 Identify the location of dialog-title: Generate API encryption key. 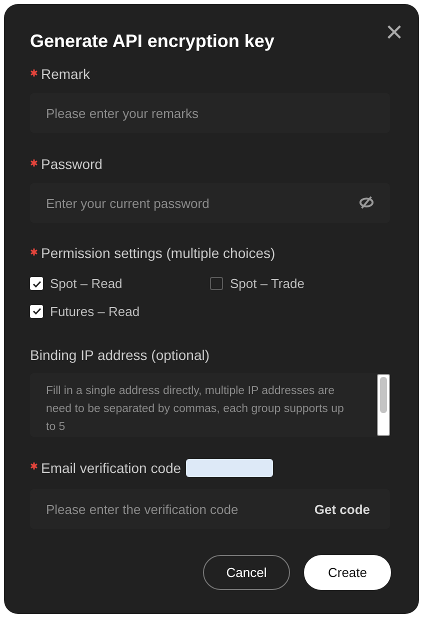
(153, 41).